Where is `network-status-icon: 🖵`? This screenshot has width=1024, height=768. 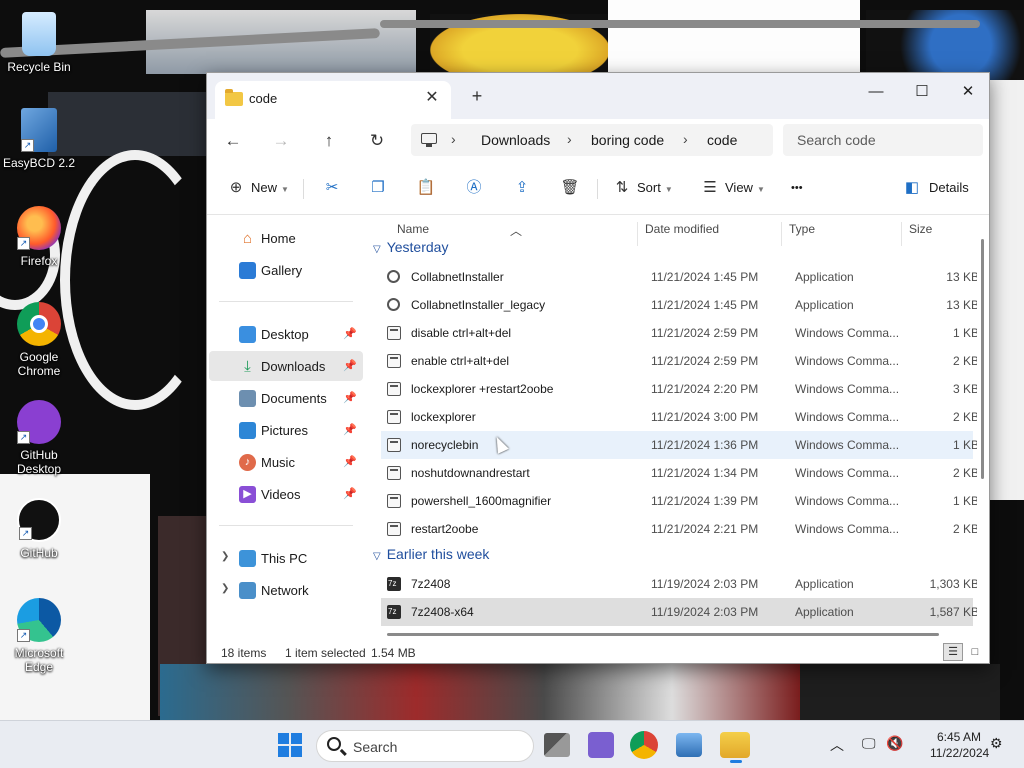 network-status-icon: 🖵 is located at coordinates (869, 743).